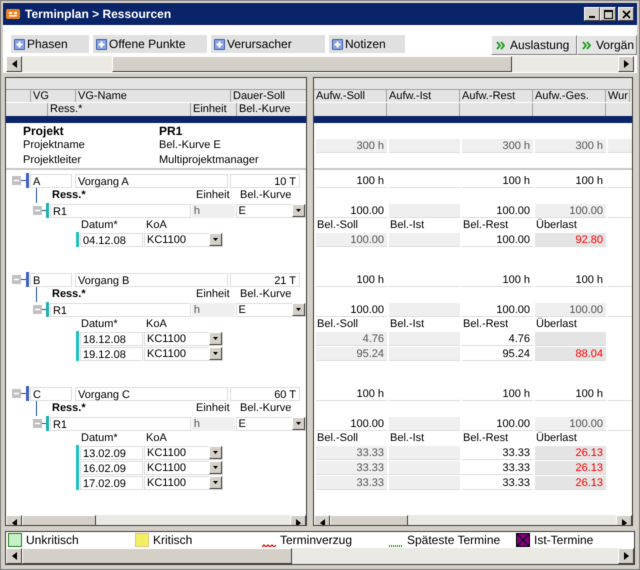  What do you see at coordinates (626, 14) in the screenshot?
I see `close-button` at bounding box center [626, 14].